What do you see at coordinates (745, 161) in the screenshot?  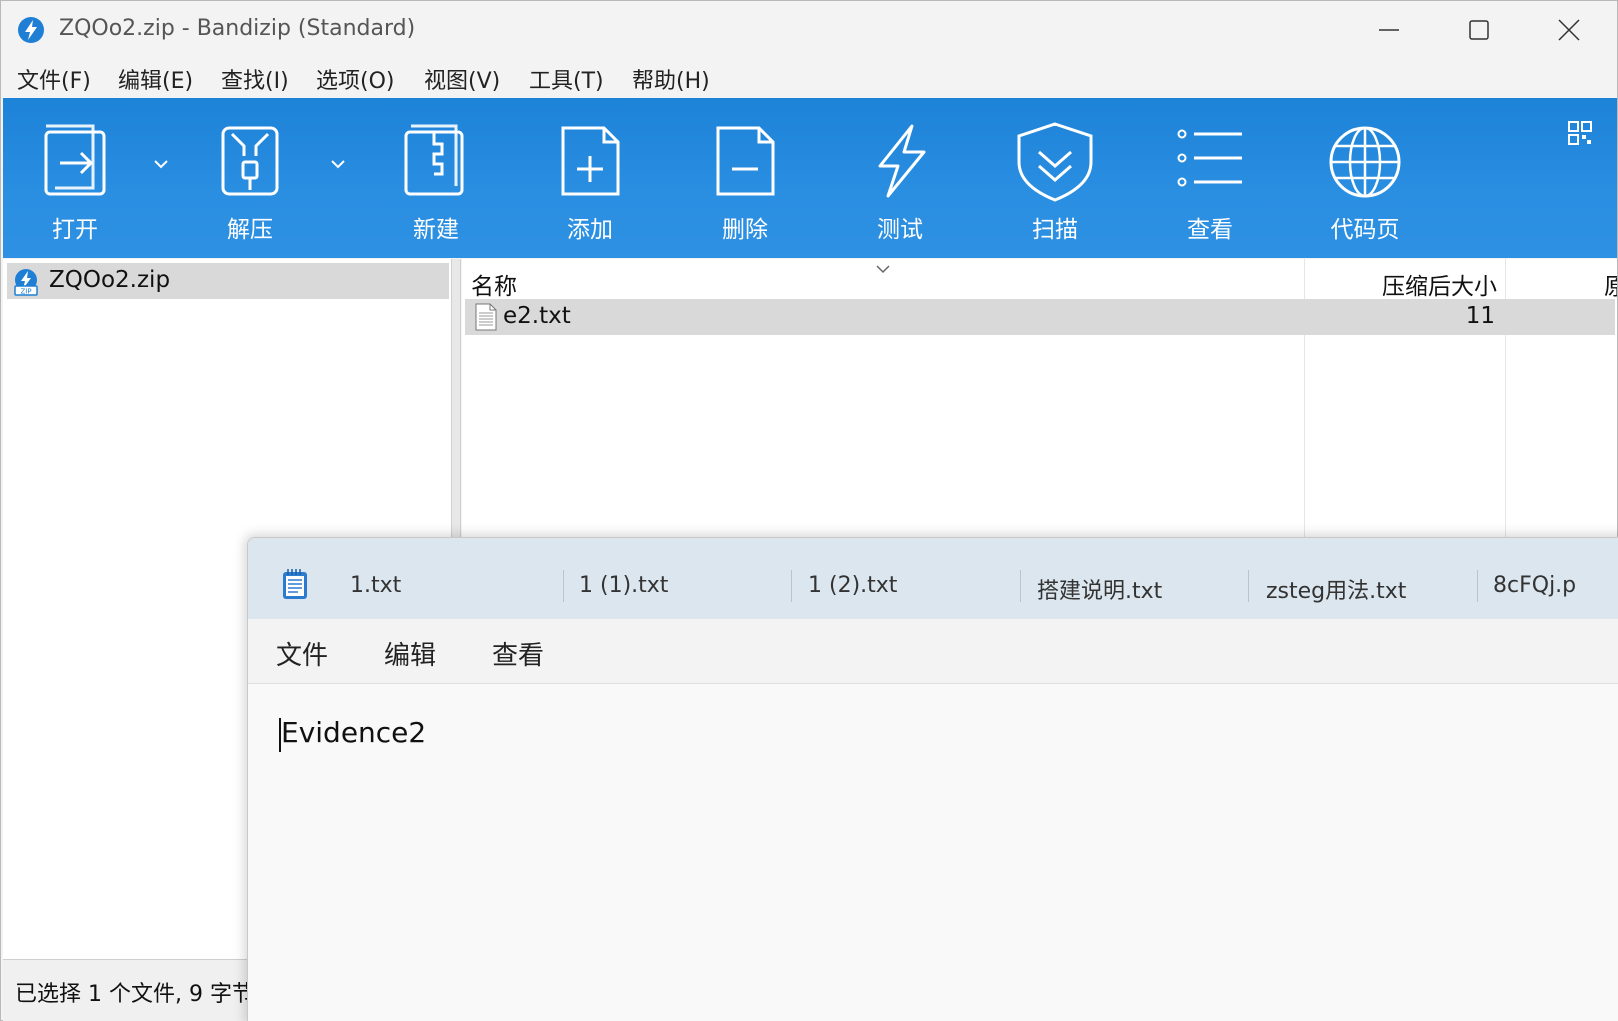 I see `delete-file-icon` at bounding box center [745, 161].